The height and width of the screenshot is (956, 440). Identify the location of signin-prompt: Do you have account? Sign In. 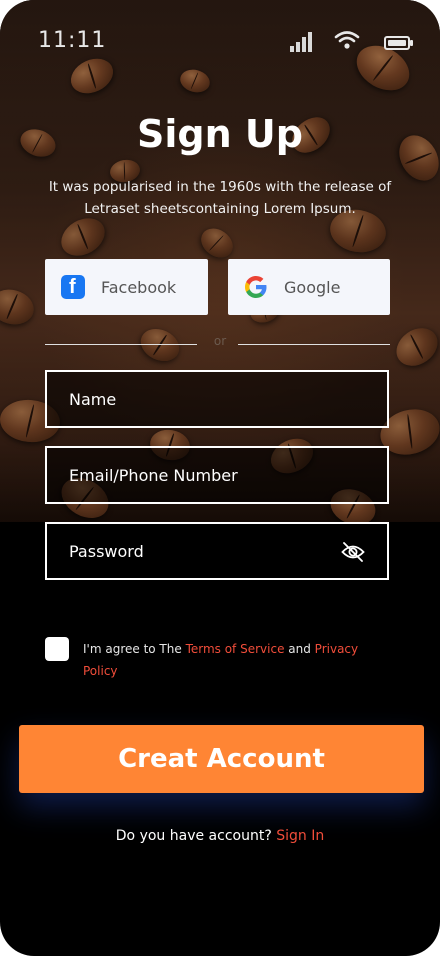
(220, 836).